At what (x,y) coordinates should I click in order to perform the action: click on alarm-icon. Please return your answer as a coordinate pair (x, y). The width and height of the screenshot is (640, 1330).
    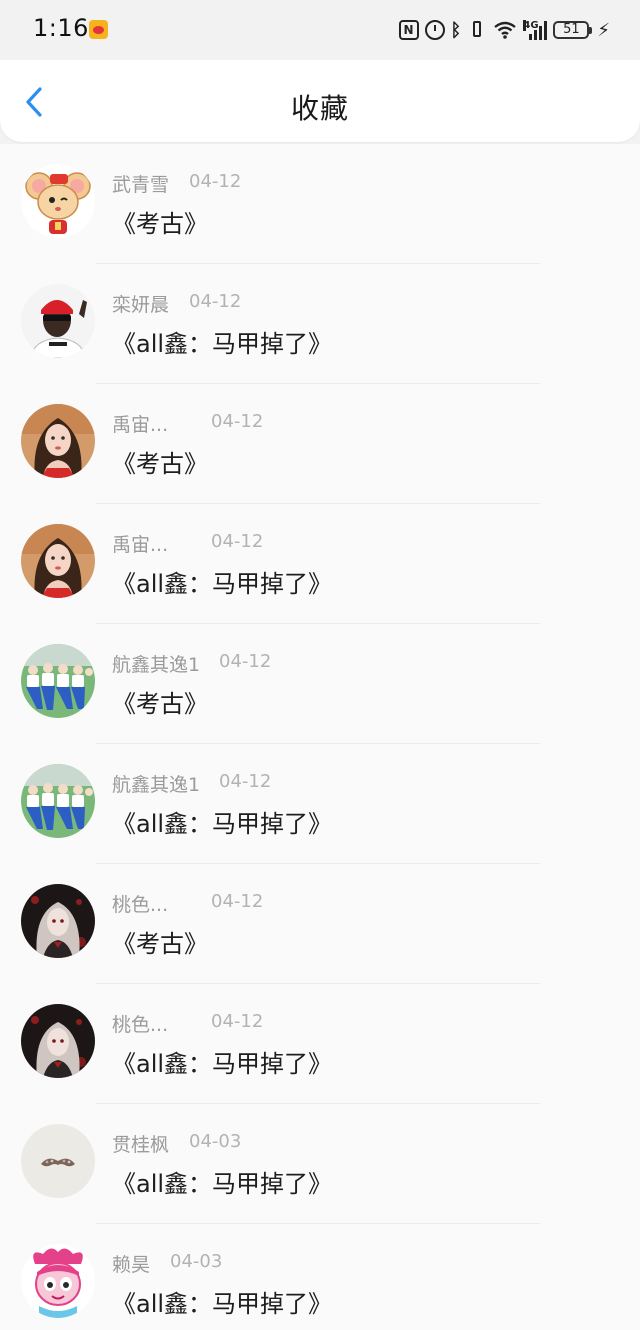
    Looking at the image, I should click on (434, 30).